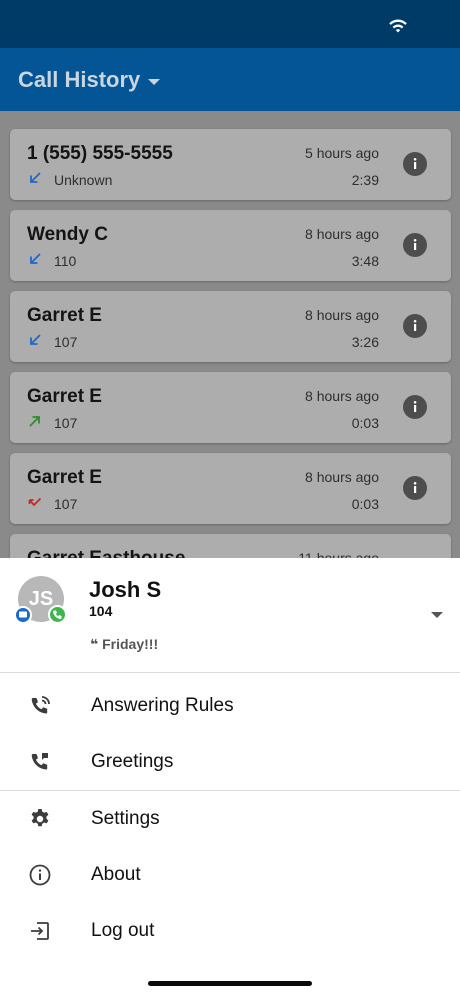 Image resolution: width=460 pixels, height=996 pixels. What do you see at coordinates (40, 705) in the screenshot?
I see `phone-forward-icon` at bounding box center [40, 705].